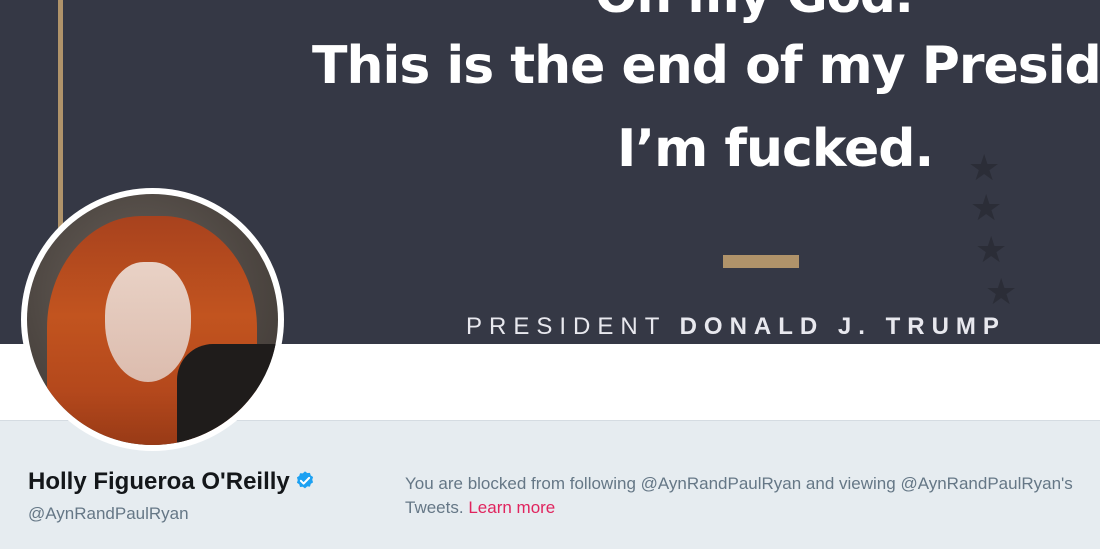 Image resolution: width=1100 pixels, height=549 pixels. Describe the element at coordinates (159, 481) in the screenshot. I see `display-name-text: Holly Figueroa O'Reilly` at that location.